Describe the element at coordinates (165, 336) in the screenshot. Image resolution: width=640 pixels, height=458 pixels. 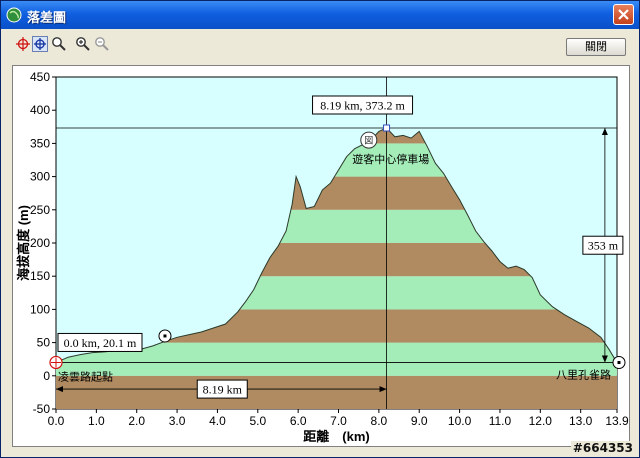
I see `waypoint-marker-dot` at that location.